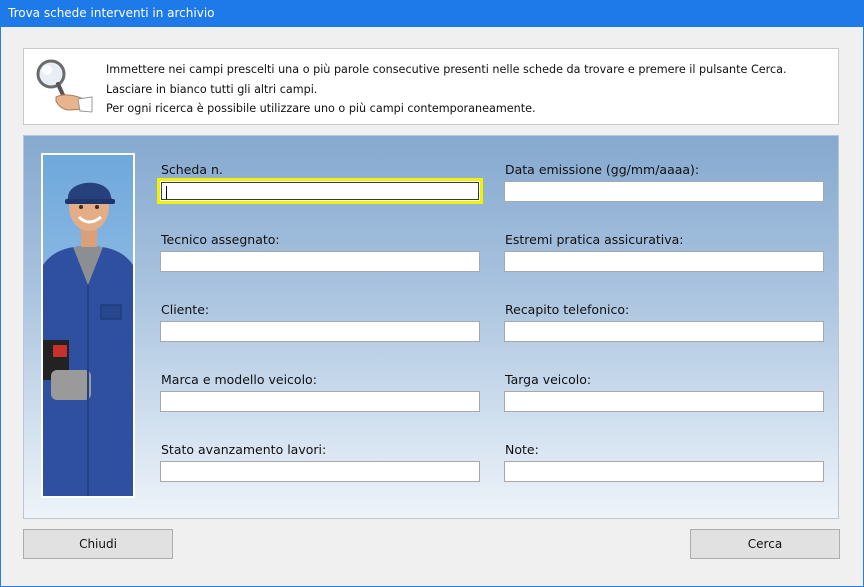  Describe the element at coordinates (185, 309) in the screenshot. I see `cliente-label: Cliente:` at that location.